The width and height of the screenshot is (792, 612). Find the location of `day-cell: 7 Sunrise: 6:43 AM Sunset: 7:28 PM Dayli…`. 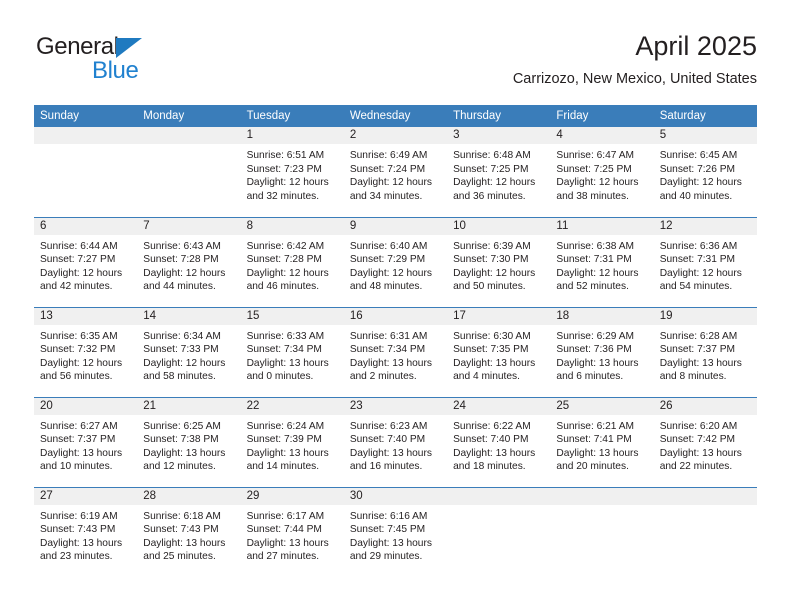

day-cell: 7 Sunrise: 6:43 AM Sunset: 7:28 PM Dayli… is located at coordinates (189, 261).